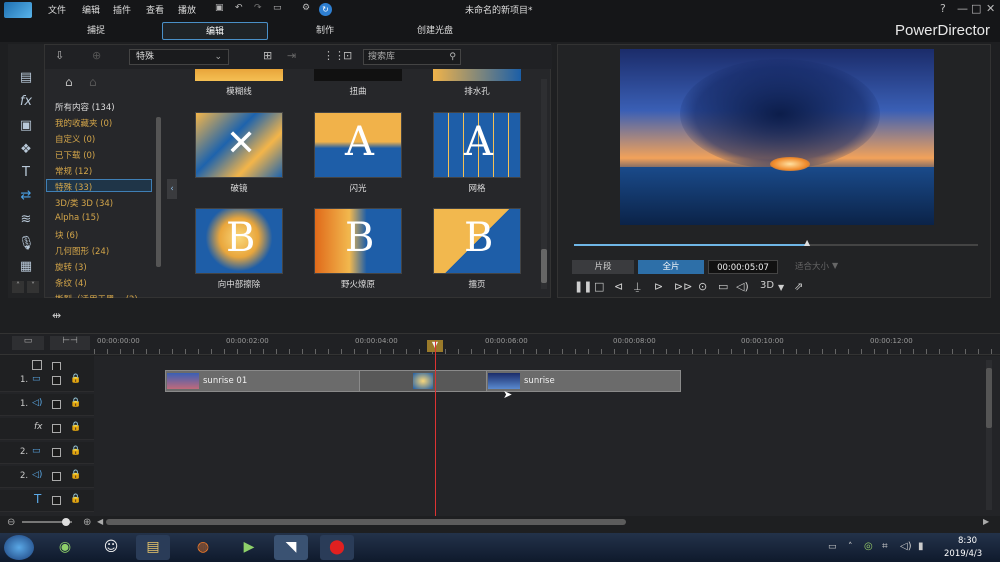 This screenshot has height=562, width=1000. Describe the element at coordinates (423, 381) in the screenshot. I see `transition-clip` at that location.